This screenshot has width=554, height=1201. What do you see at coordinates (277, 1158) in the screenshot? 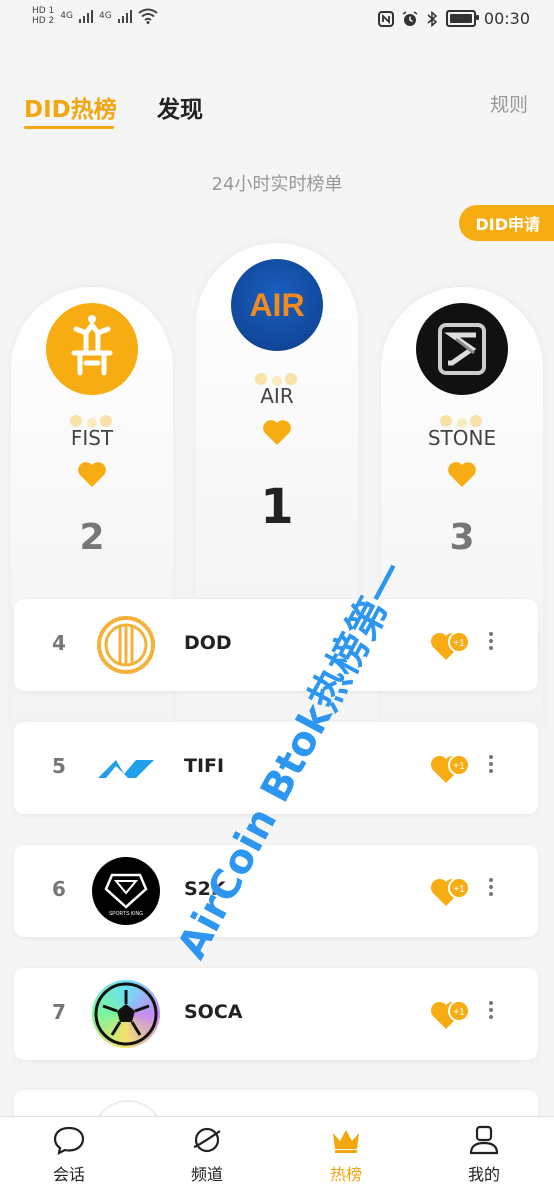
I see `bottom-navigation: 会话 频道 热榜 我的` at bounding box center [277, 1158].